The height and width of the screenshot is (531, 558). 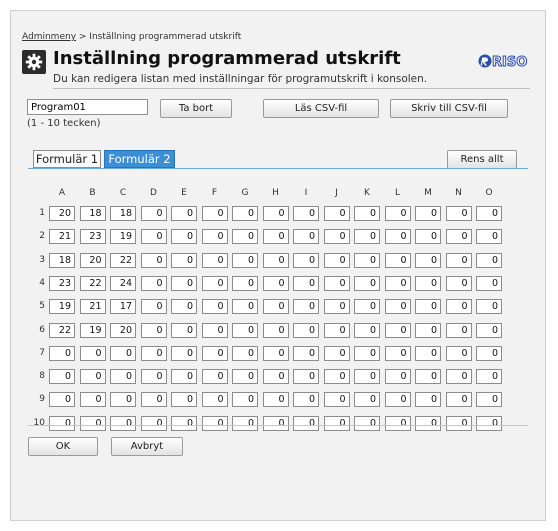 What do you see at coordinates (123, 307) in the screenshot?
I see `grid-cell-input: 17` at bounding box center [123, 307].